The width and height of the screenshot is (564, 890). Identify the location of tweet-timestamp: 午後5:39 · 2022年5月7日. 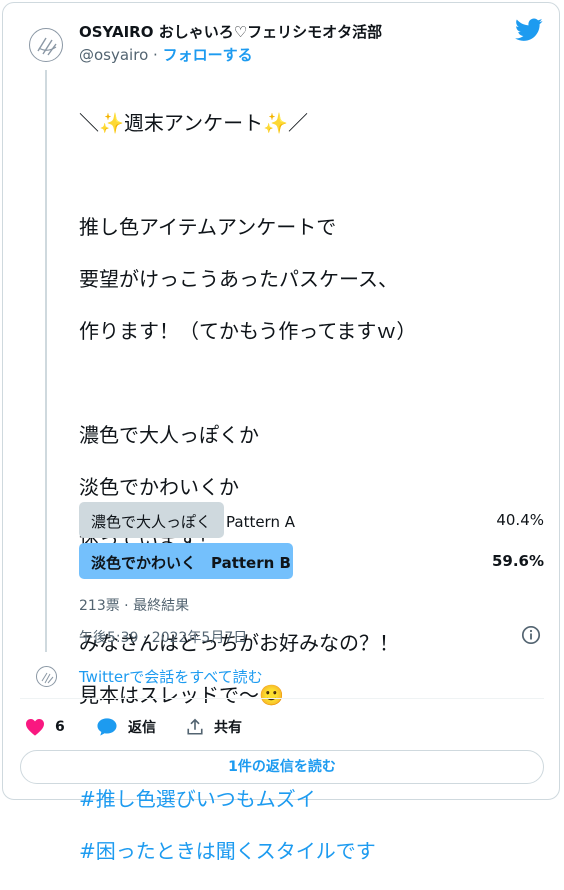
(163, 637).